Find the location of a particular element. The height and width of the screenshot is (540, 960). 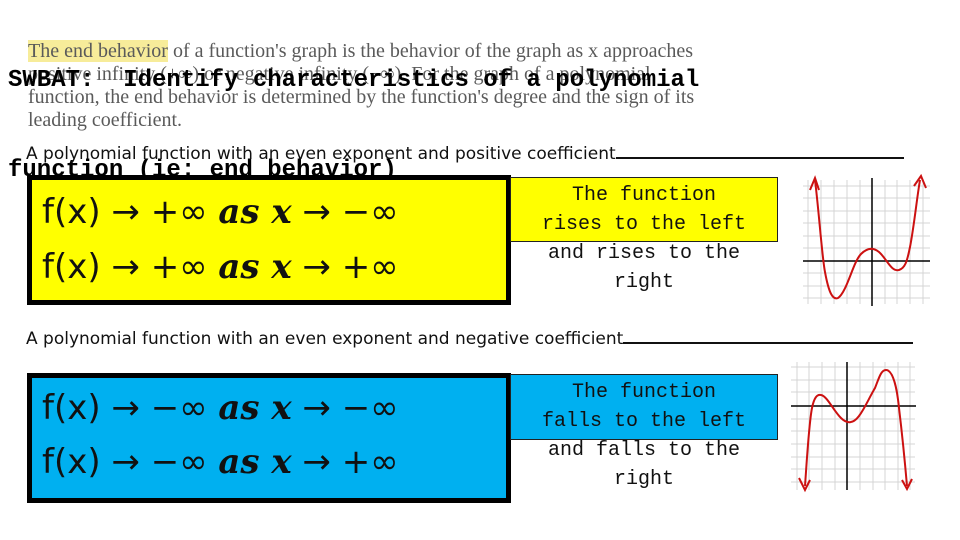

graph-falls-falls is located at coordinates (853, 427).